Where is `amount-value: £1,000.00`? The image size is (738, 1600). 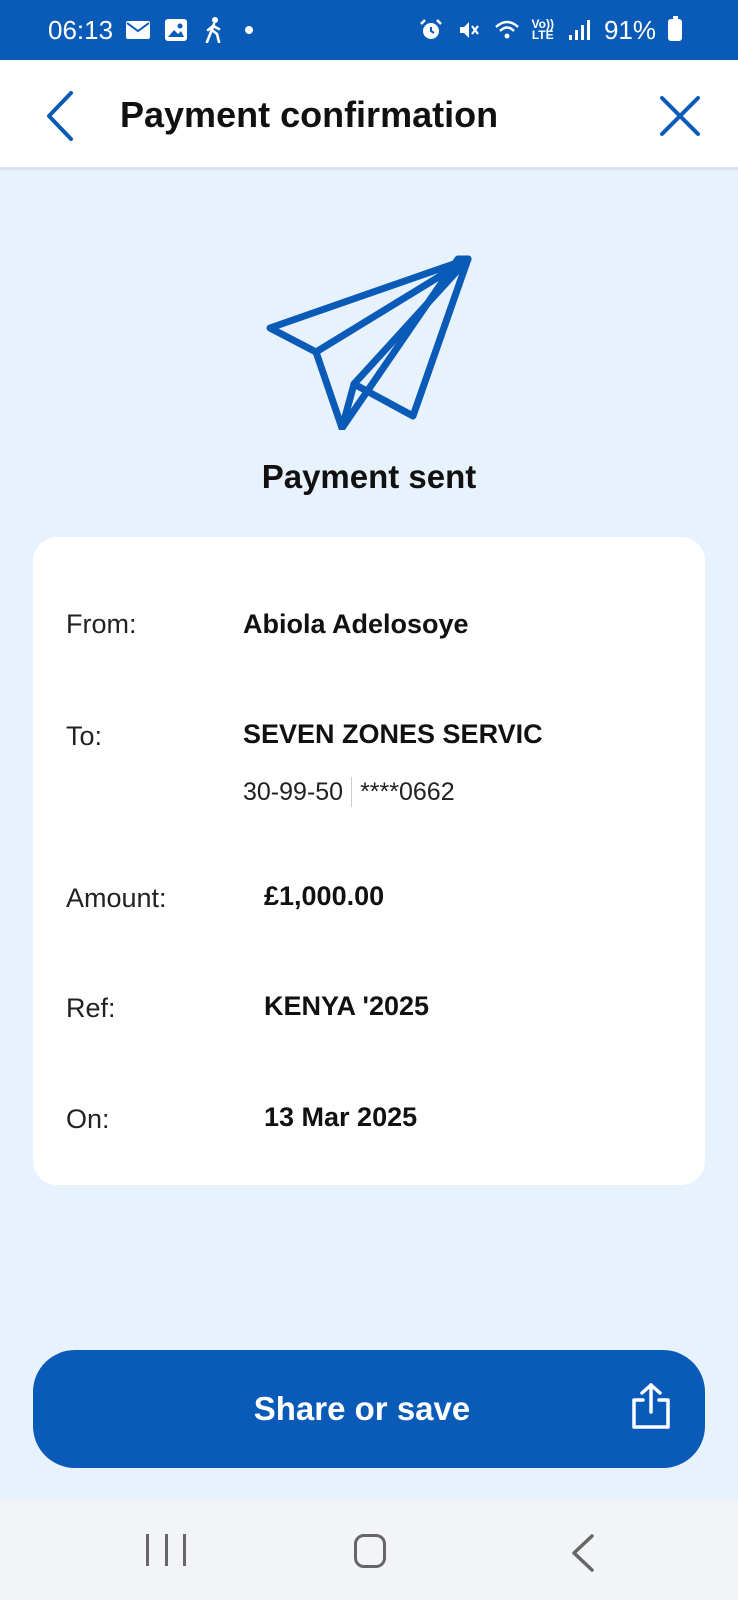
amount-value: £1,000.00 is located at coordinates (324, 896).